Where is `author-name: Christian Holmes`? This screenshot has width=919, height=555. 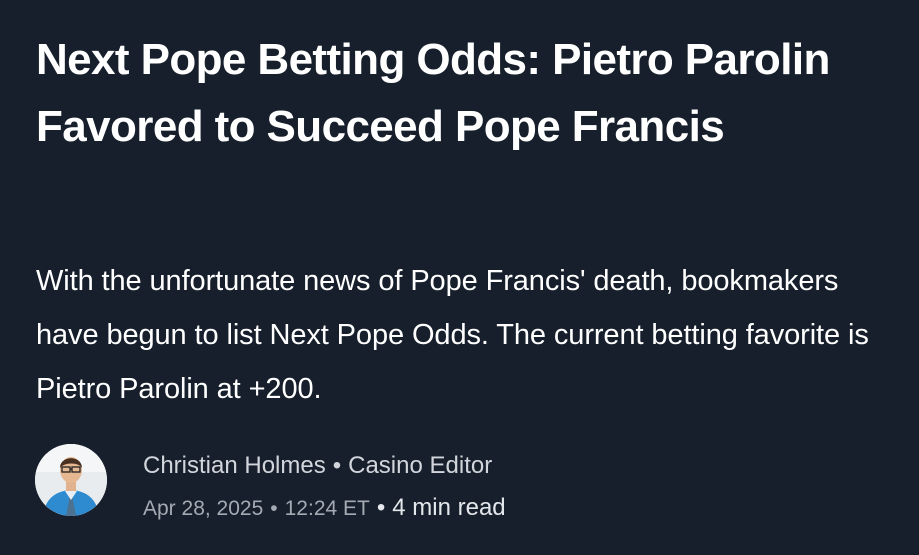 author-name: Christian Holmes is located at coordinates (234, 465).